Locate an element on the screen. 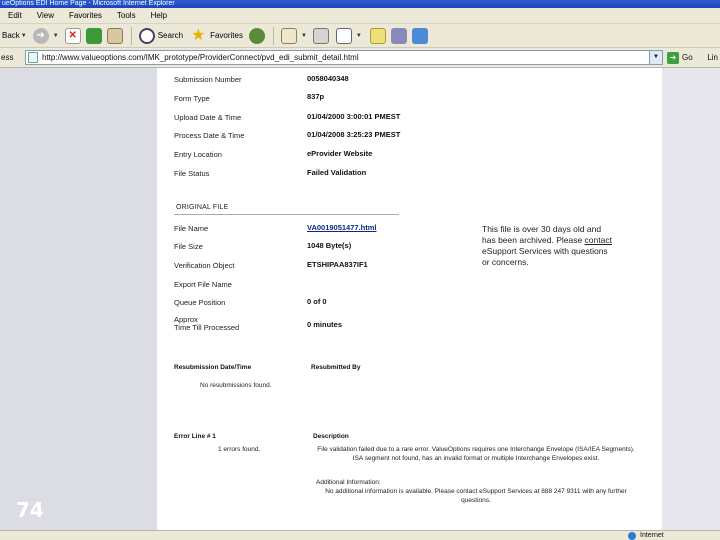 Image resolution: width=720 pixels, height=540 pixels. back-label: Back is located at coordinates (11, 35).